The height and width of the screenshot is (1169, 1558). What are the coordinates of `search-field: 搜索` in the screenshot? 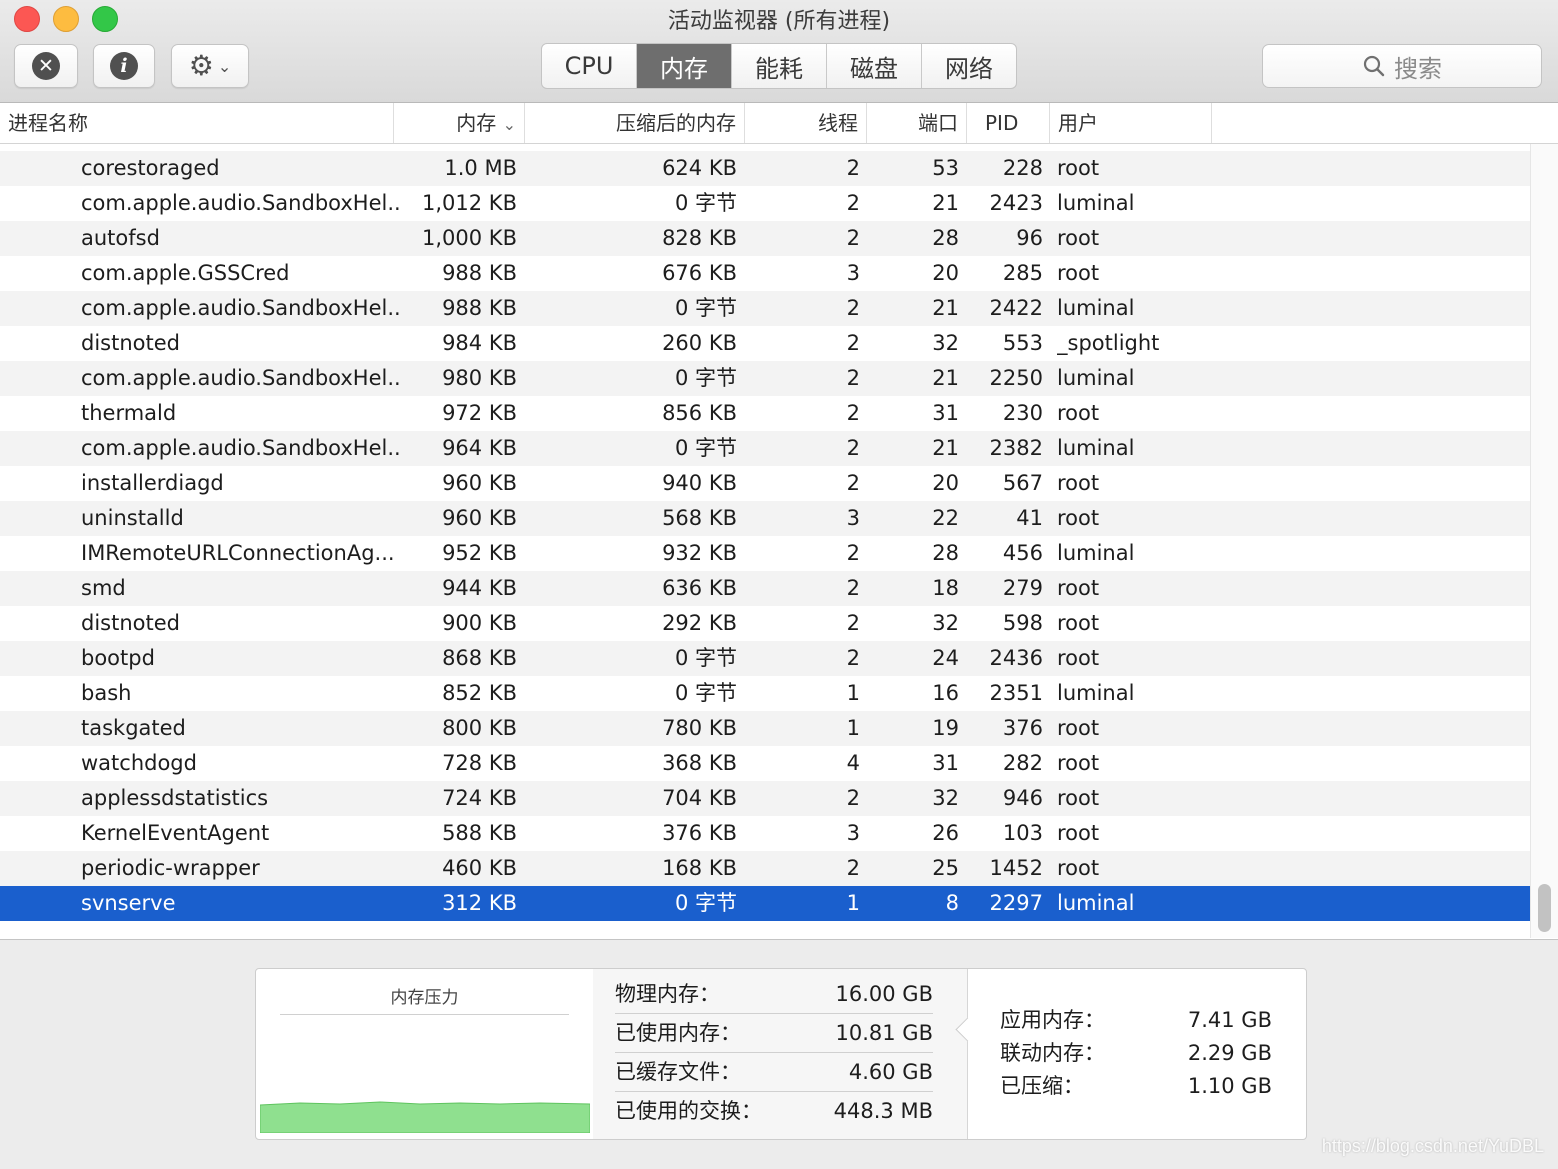 It's located at (1402, 66).